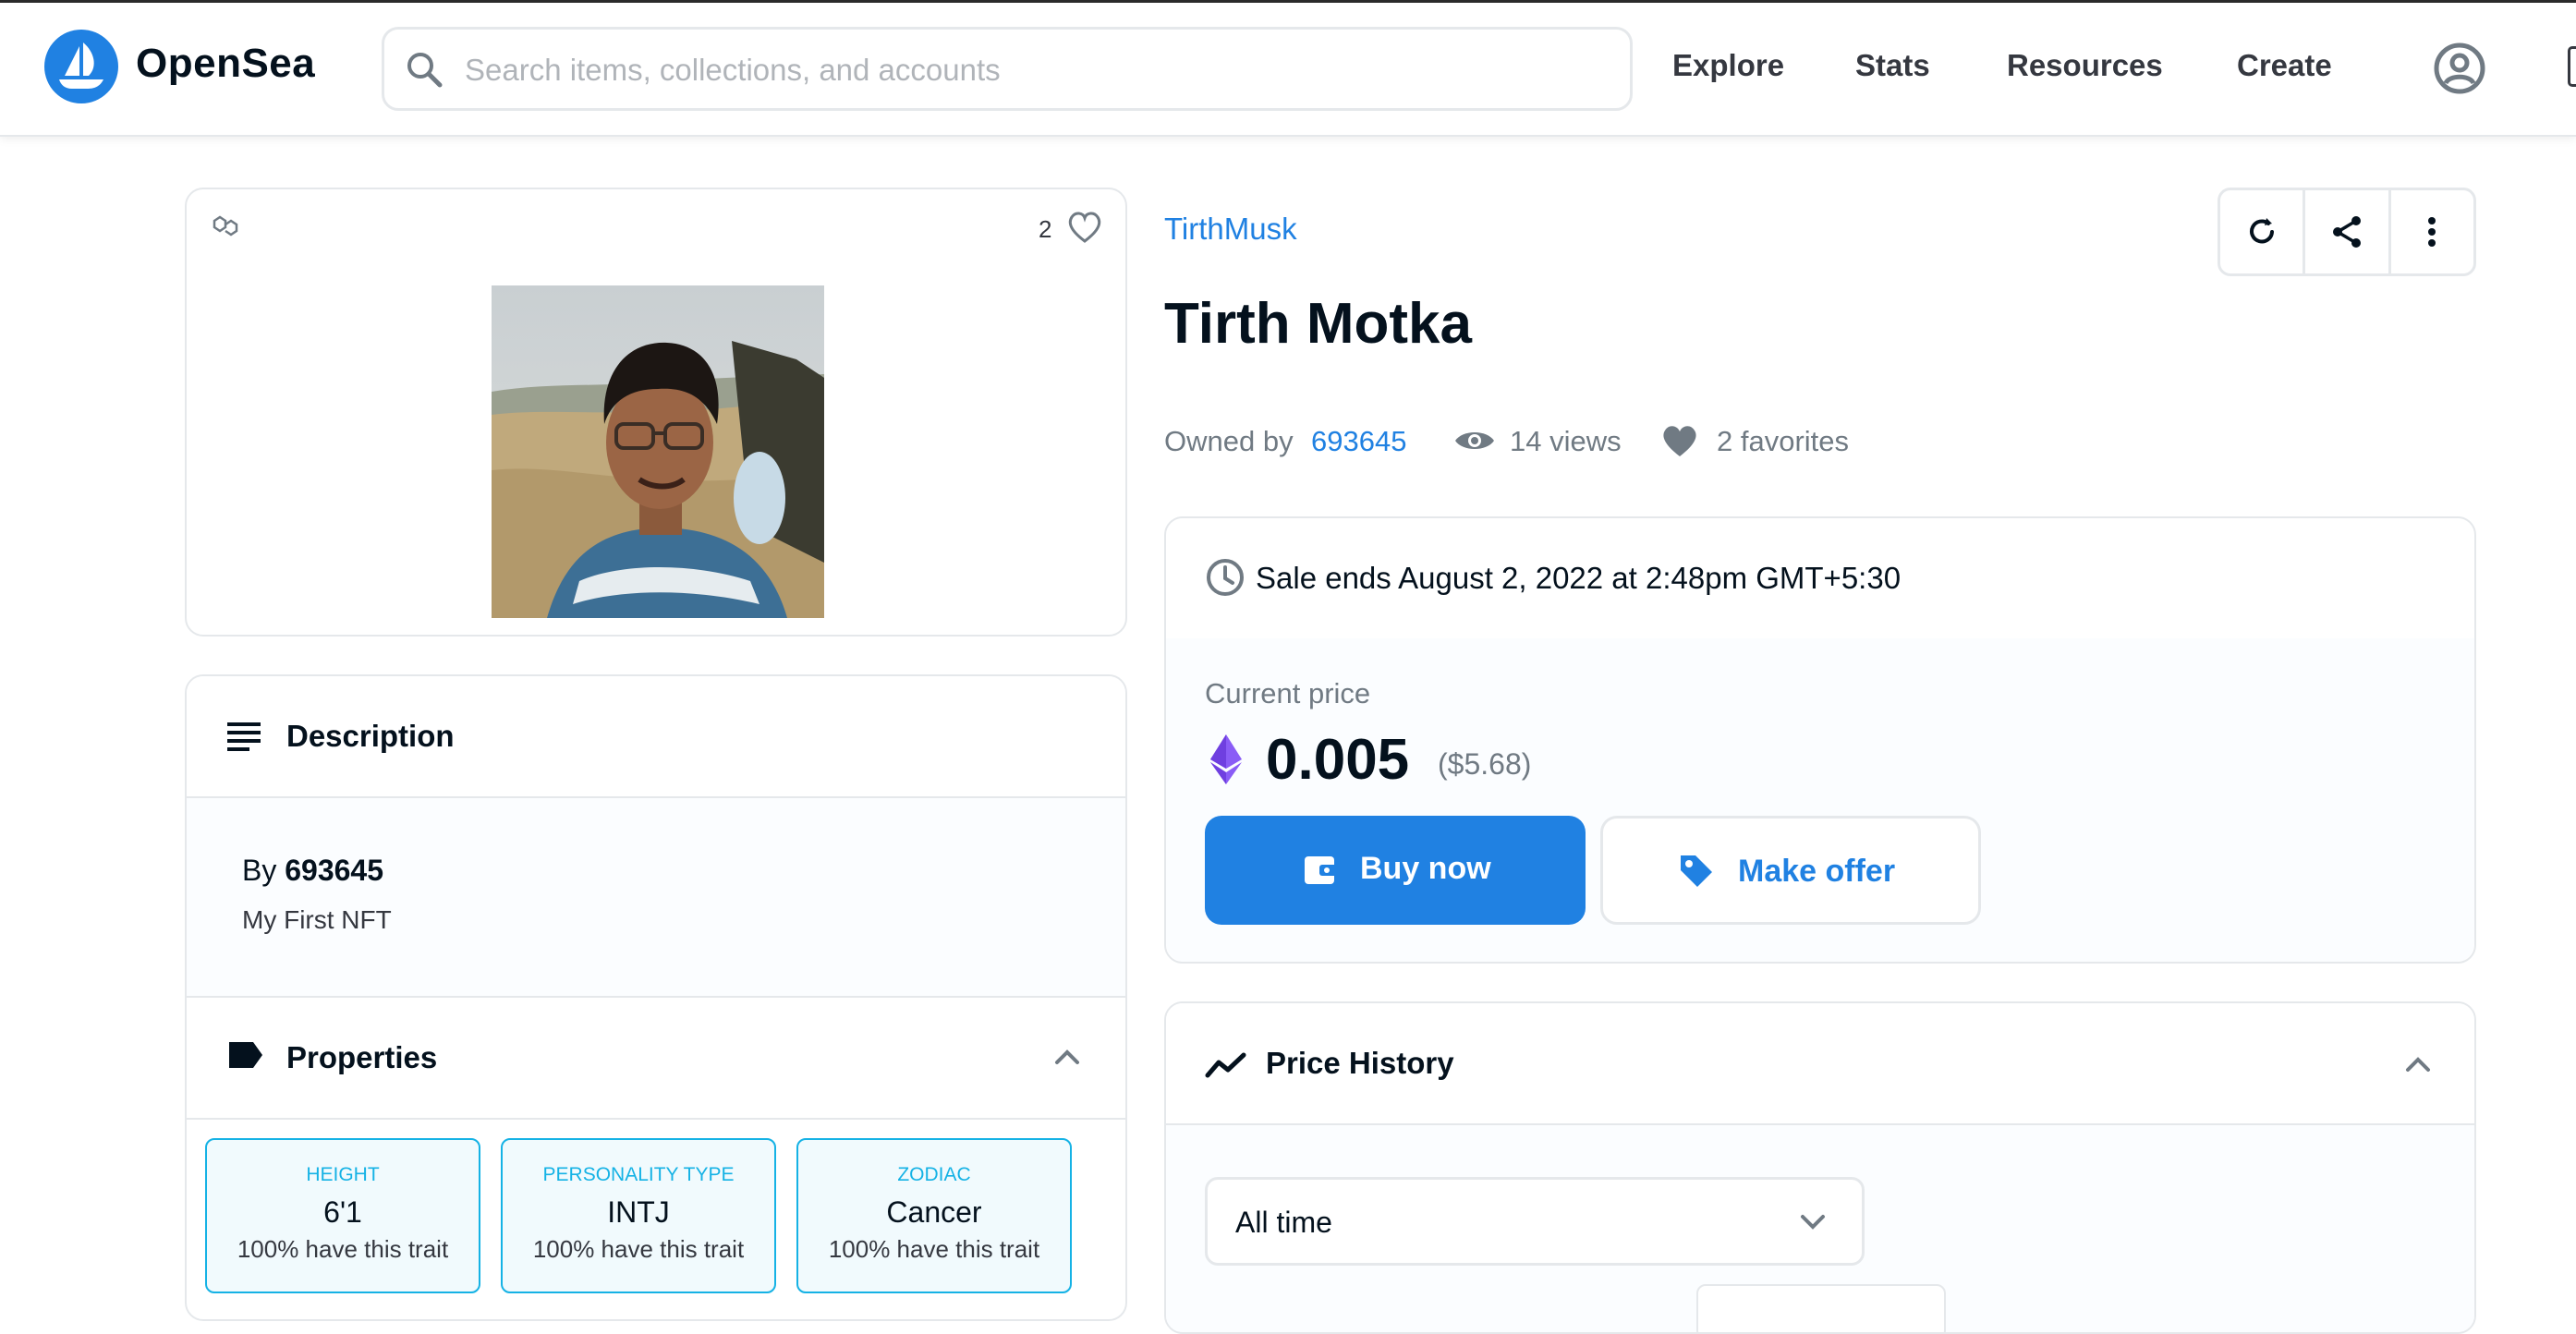  What do you see at coordinates (225, 64) in the screenshot?
I see `brand-name: OpenSea` at bounding box center [225, 64].